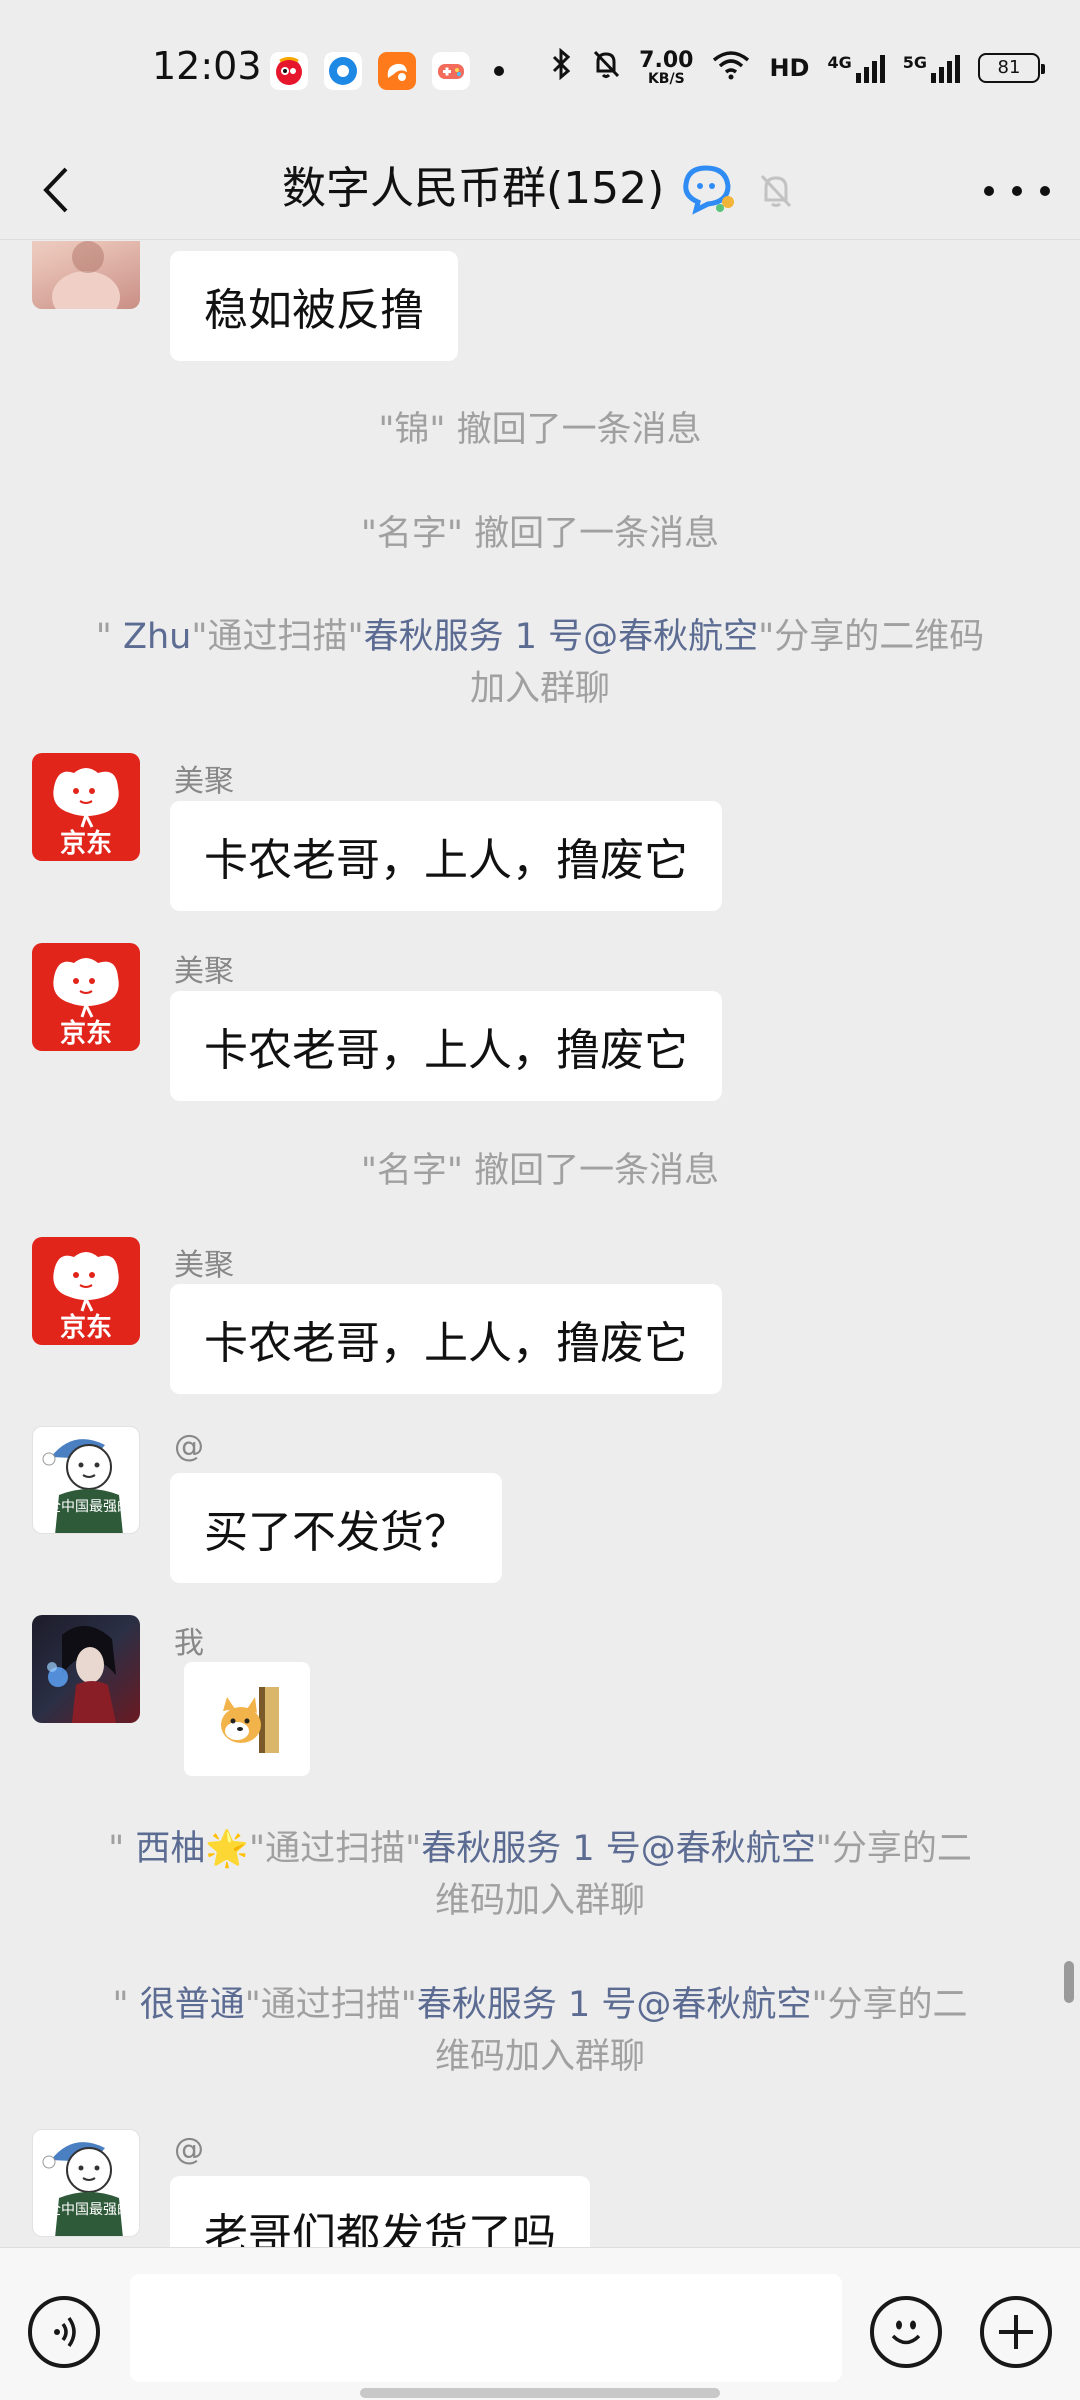 The height and width of the screenshot is (2400, 1080). Describe the element at coordinates (250, 1720) in the screenshot. I see `peeking-cat-sticker-icon` at that location.